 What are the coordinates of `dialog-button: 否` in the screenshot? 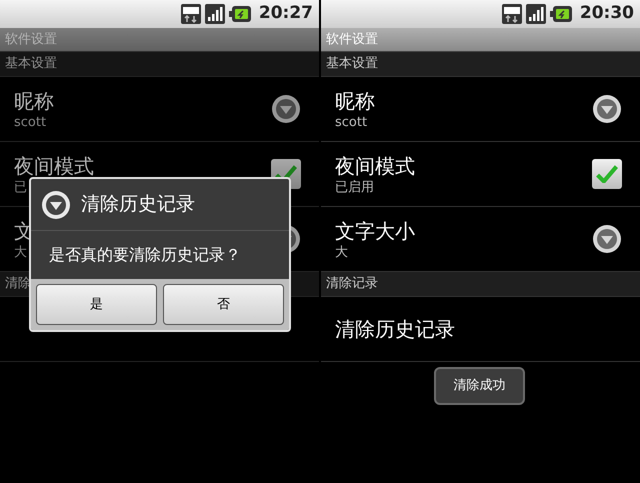 It's located at (223, 304).